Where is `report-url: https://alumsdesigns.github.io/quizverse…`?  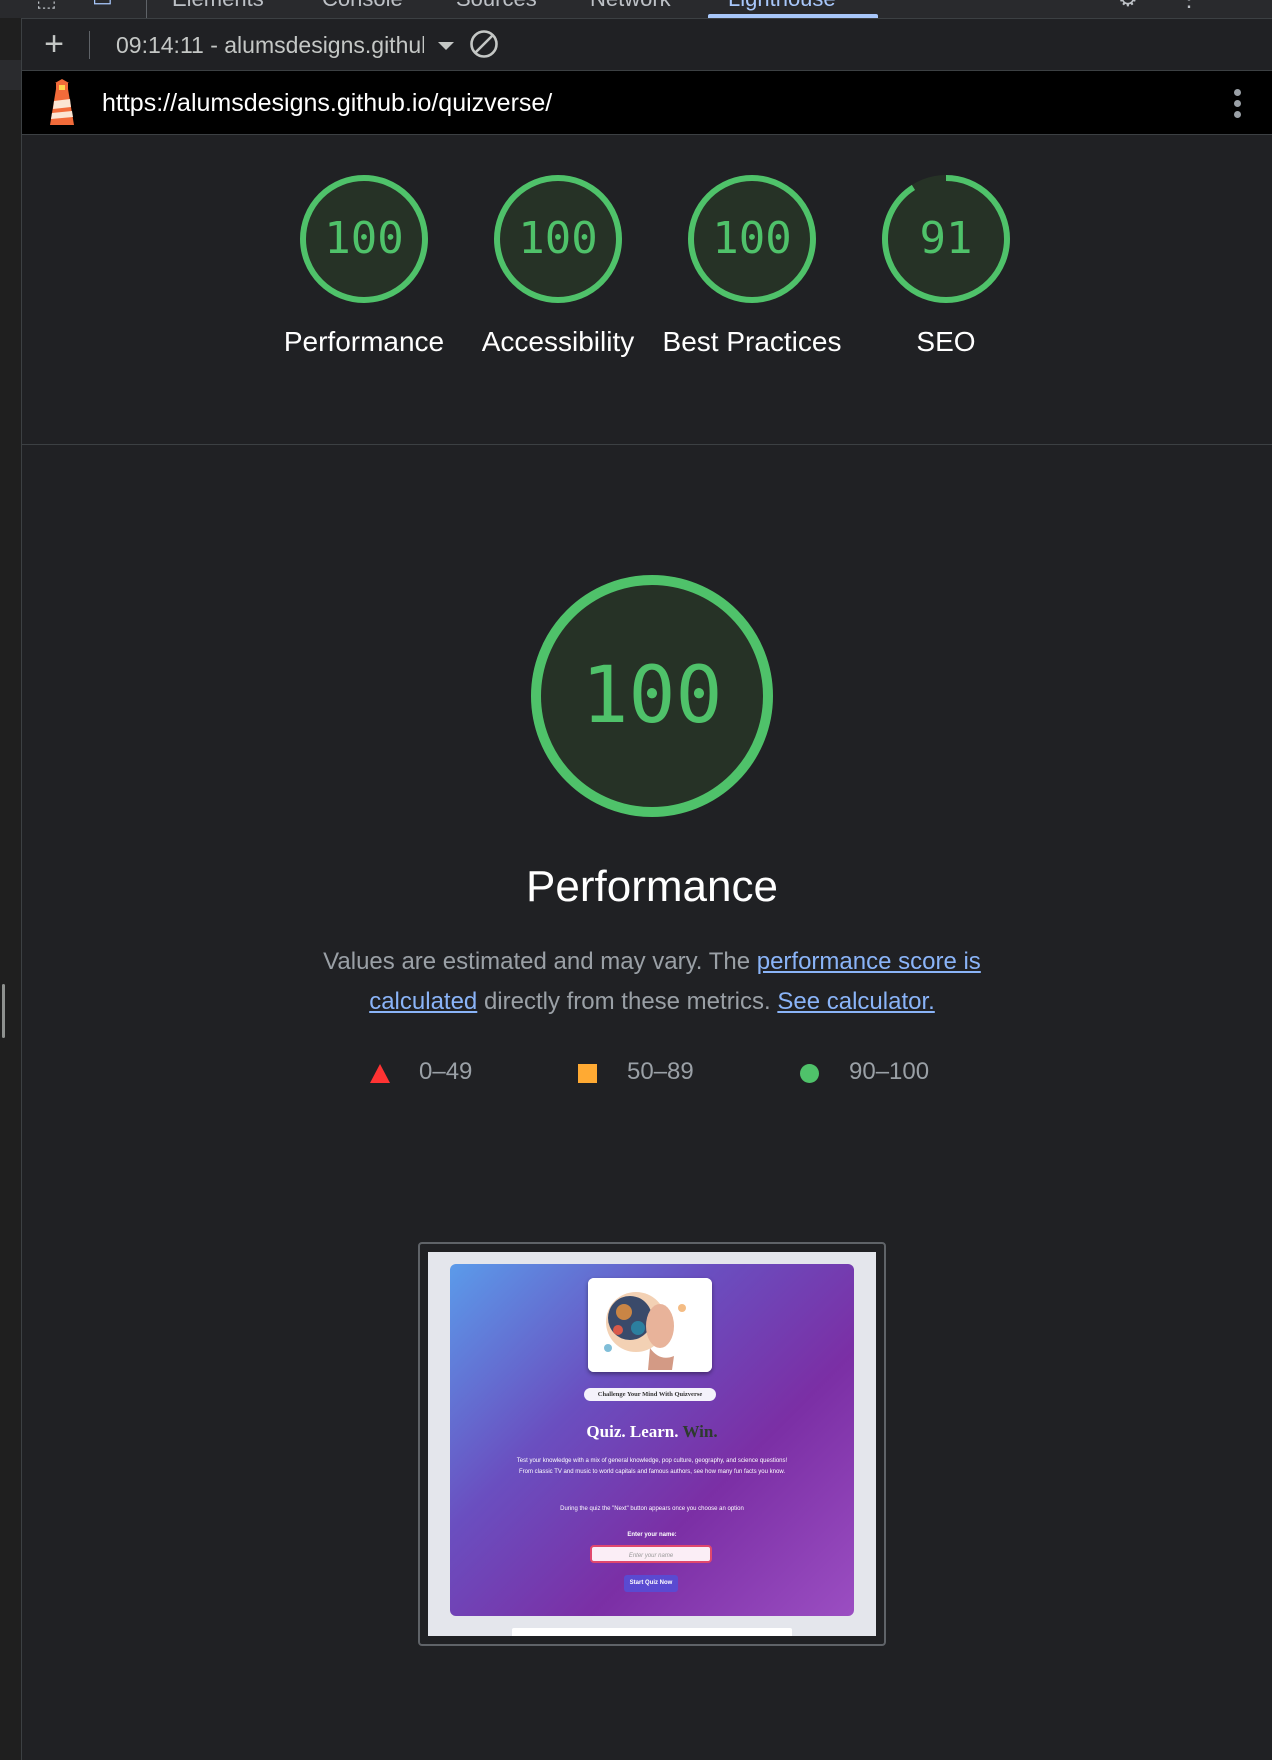
report-url: https://alumsdesigns.github.io/quizverse… is located at coordinates (327, 103).